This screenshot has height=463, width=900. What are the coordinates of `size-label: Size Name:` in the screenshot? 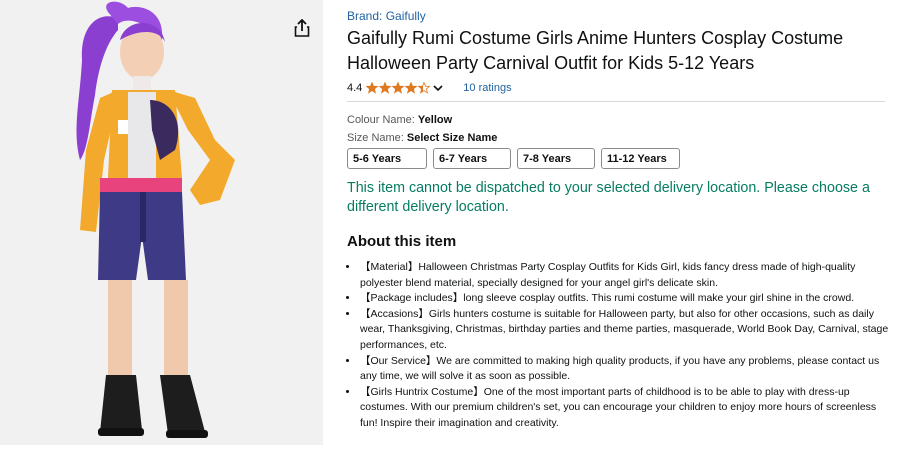 It's located at (377, 138).